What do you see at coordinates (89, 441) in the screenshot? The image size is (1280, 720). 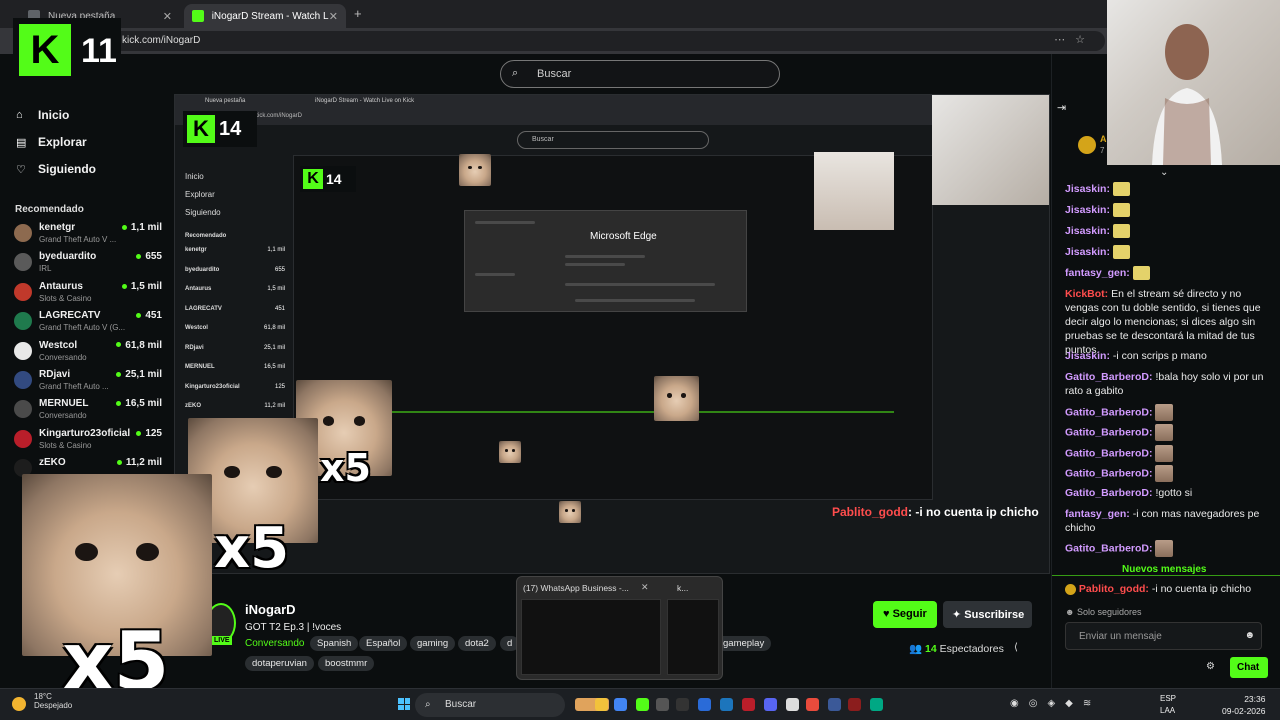 I see `recommended-item: Kingarturo23oficial Slots & Casino 125` at bounding box center [89, 441].